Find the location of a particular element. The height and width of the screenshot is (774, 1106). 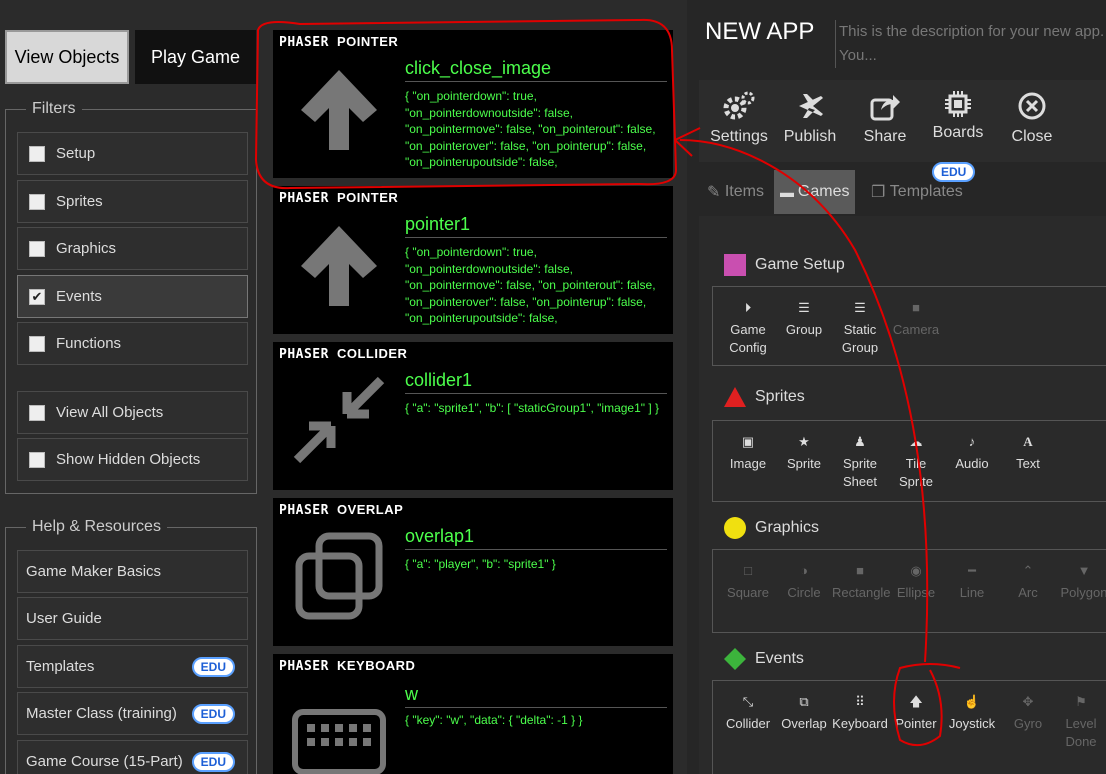

help-legend: Help & Resources is located at coordinates (96, 526).